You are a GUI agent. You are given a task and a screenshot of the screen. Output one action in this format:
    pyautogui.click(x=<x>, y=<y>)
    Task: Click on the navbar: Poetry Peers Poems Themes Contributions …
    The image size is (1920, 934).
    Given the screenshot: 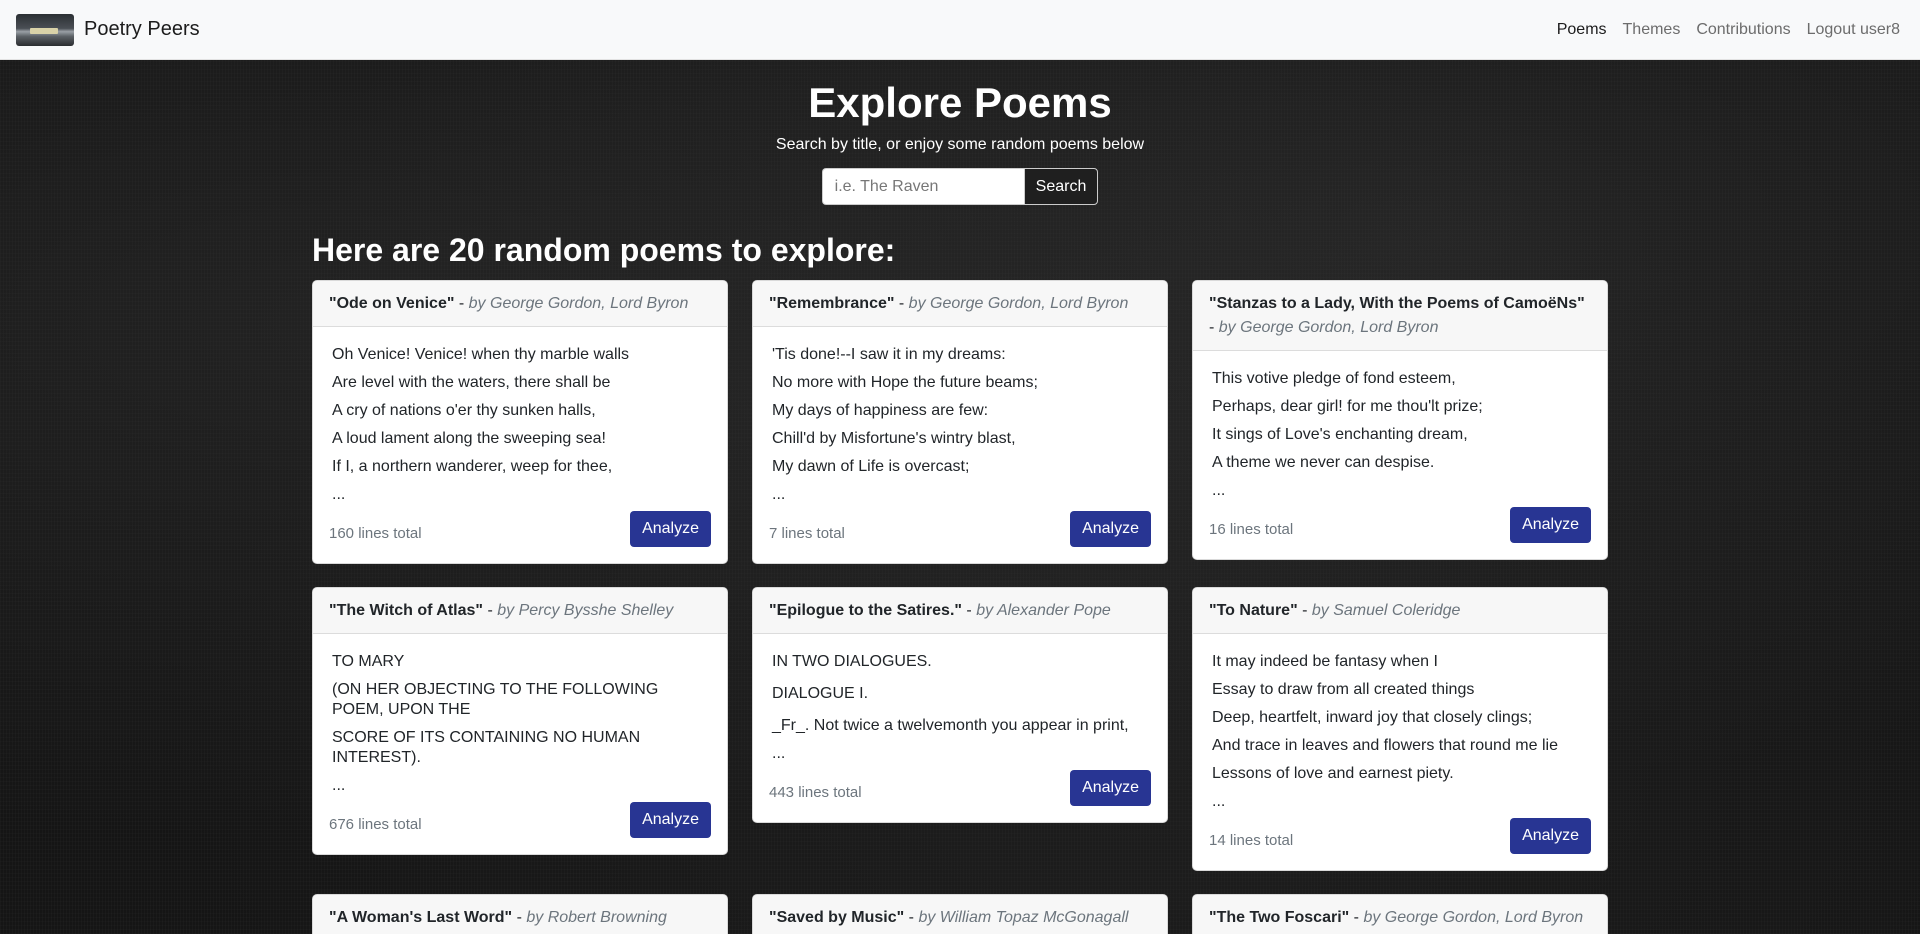 What is the action you would take?
    pyautogui.click(x=960, y=30)
    